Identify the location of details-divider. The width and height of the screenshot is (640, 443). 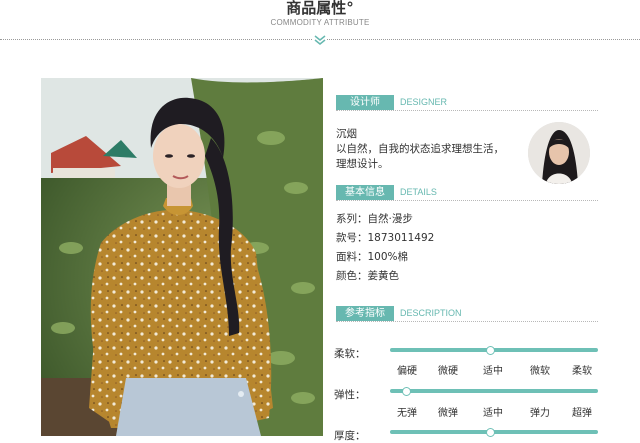
(467, 200).